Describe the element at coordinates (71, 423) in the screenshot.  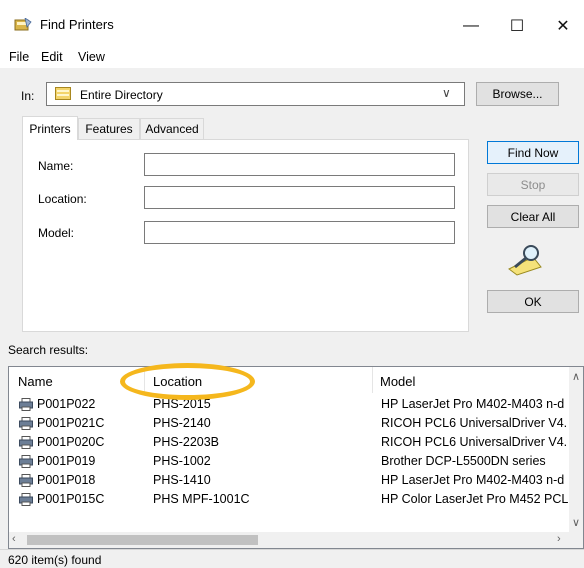
I see `cell-name: P001P021C` at that location.